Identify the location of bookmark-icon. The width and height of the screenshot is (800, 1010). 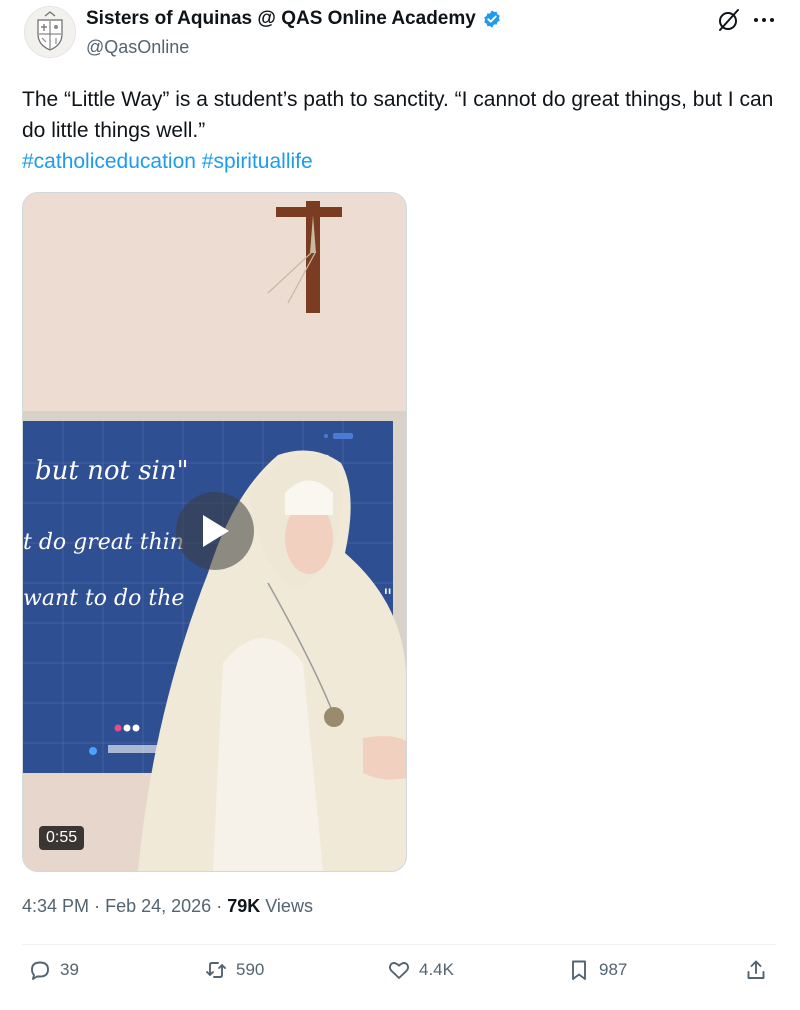
(579, 970).